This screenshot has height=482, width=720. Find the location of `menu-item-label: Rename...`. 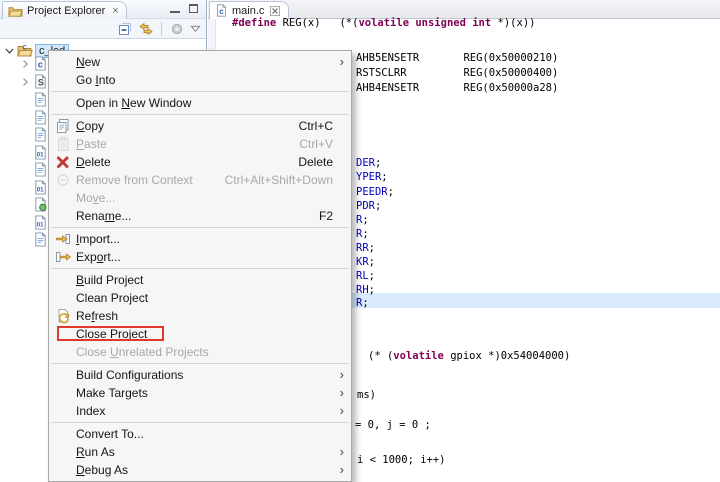

menu-item-label: Rename... is located at coordinates (104, 216).